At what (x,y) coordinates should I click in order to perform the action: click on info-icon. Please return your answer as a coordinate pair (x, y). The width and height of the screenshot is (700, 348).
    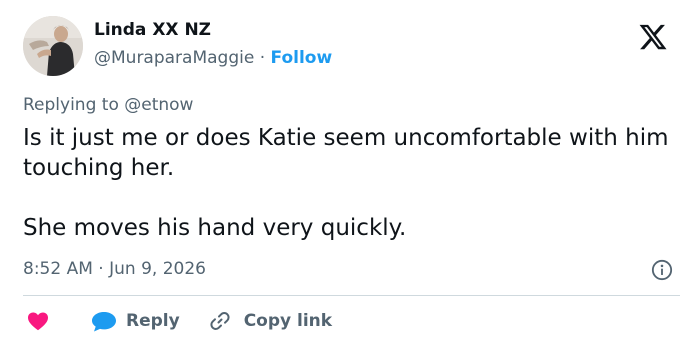
    Looking at the image, I should click on (662, 270).